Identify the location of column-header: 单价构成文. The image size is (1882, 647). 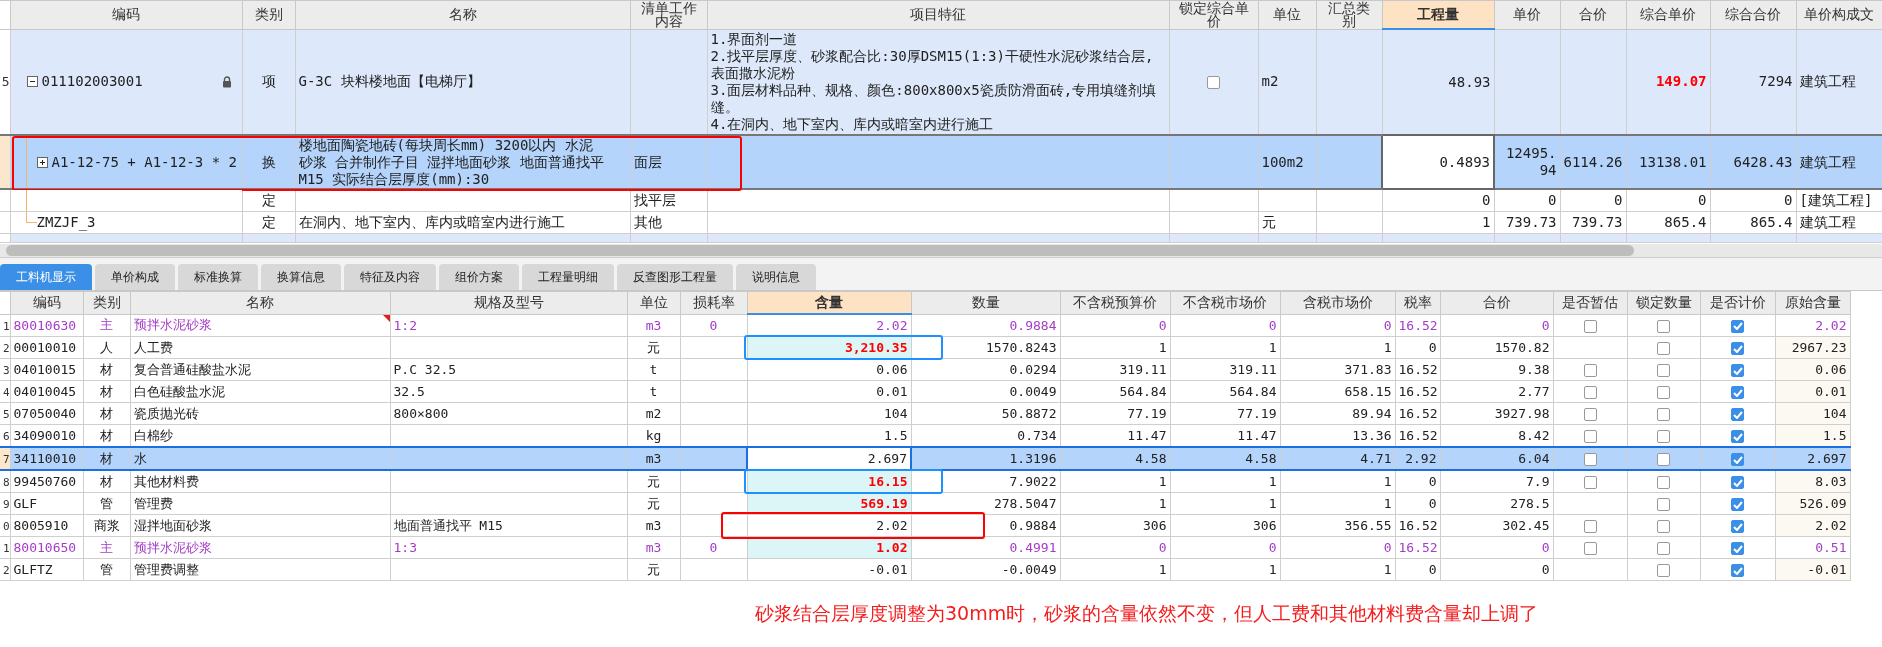
(1839, 14).